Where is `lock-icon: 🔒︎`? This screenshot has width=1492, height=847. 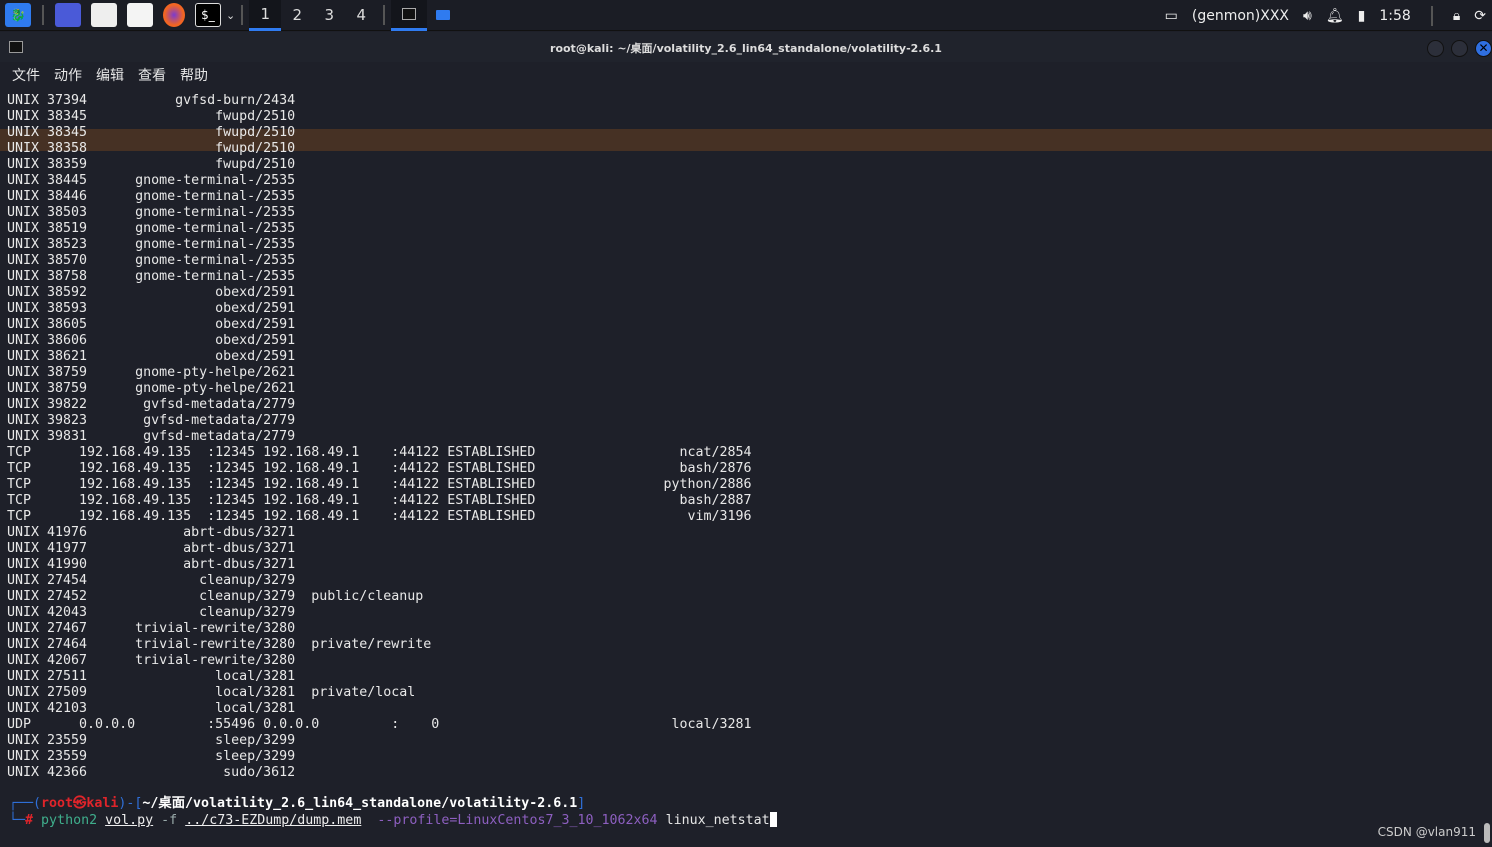 lock-icon: 🔒︎ is located at coordinates (1456, 16).